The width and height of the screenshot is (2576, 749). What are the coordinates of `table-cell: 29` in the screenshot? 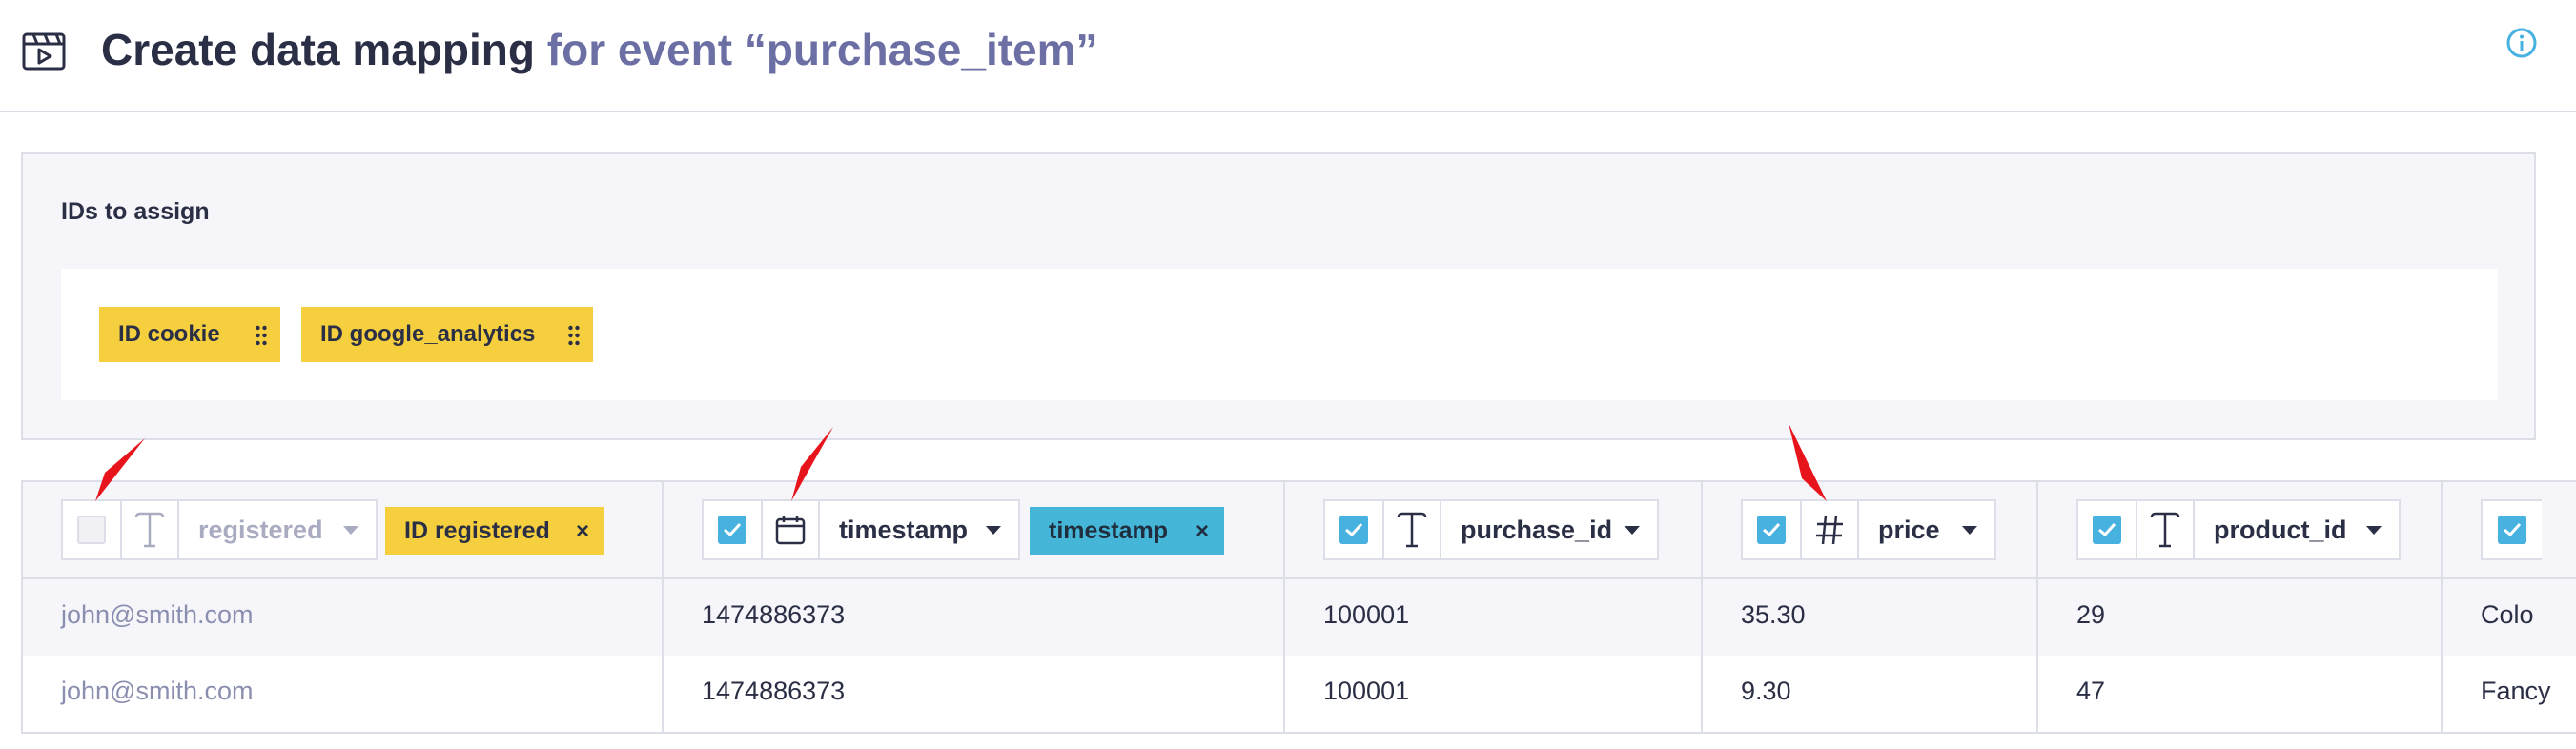 It's located at (2091, 614).